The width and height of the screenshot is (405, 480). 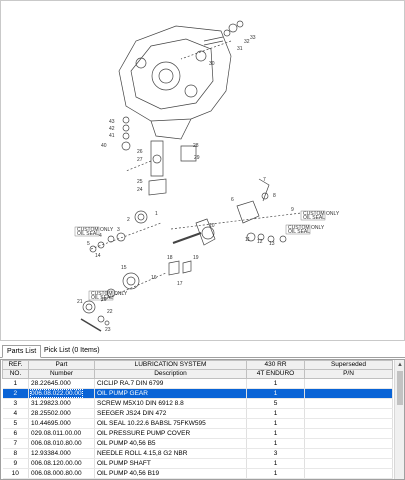 What do you see at coordinates (170, 473) in the screenshot?
I see `cell-desc: OIL PUMP 40,56 B19` at bounding box center [170, 473].